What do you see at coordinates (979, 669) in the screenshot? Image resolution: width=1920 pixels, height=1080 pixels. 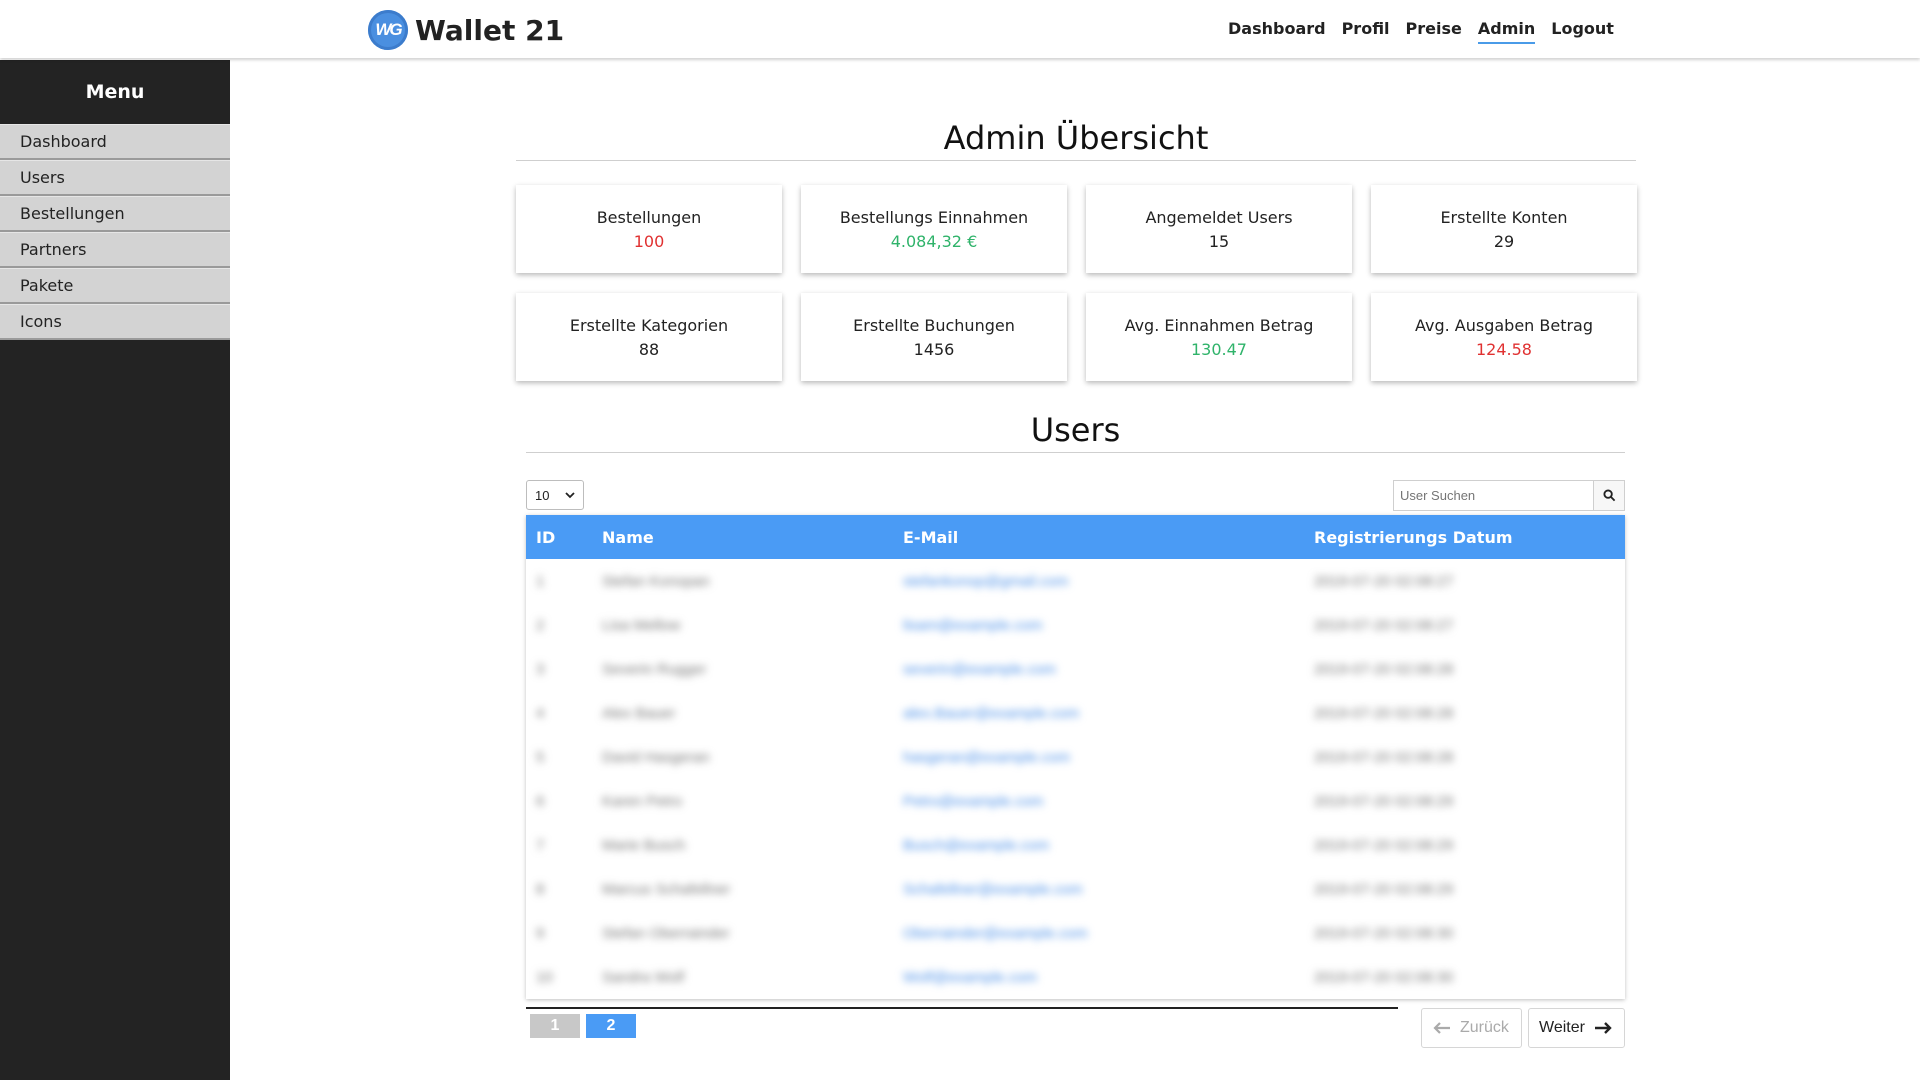 I see `row-email: severin@example.com` at bounding box center [979, 669].